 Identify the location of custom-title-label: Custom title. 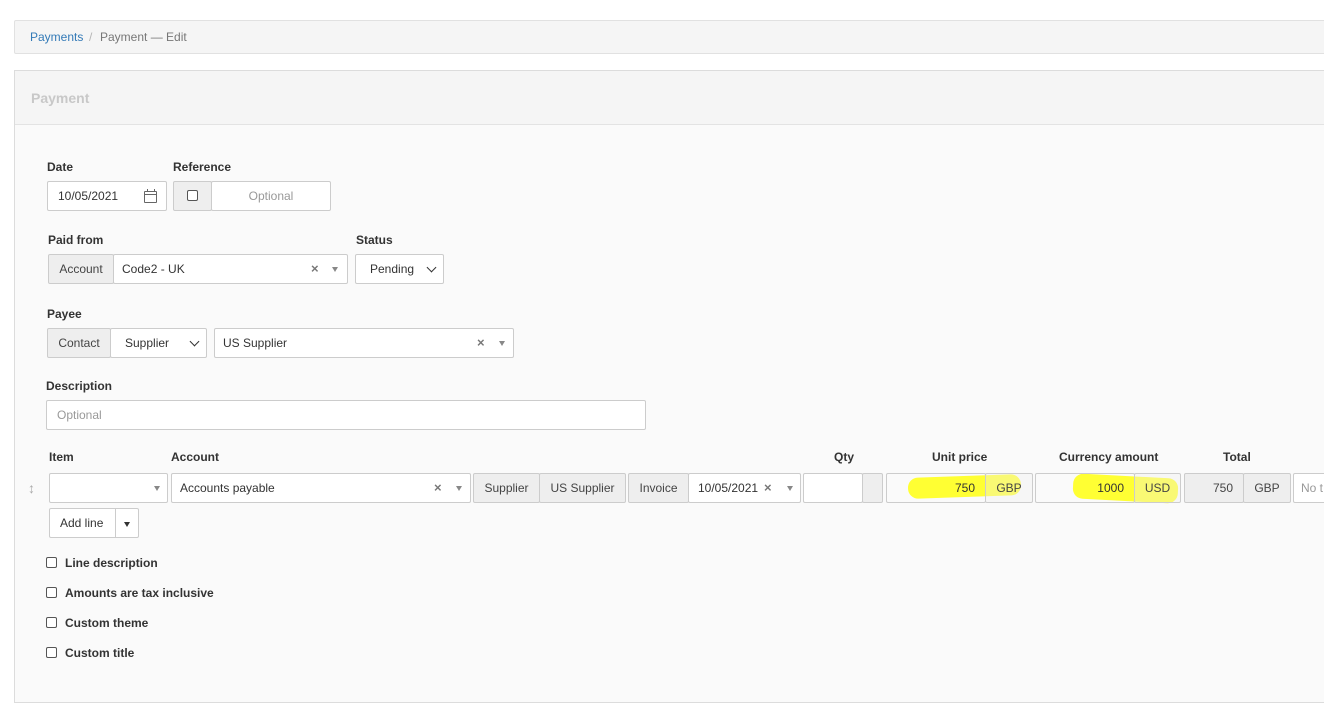
(100, 653).